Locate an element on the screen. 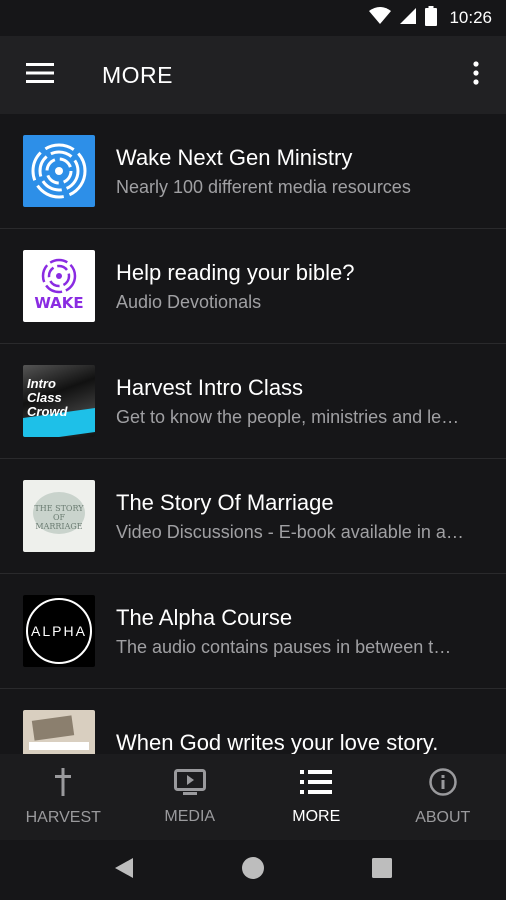 The image size is (506, 900). menu-button is located at coordinates (40, 75).